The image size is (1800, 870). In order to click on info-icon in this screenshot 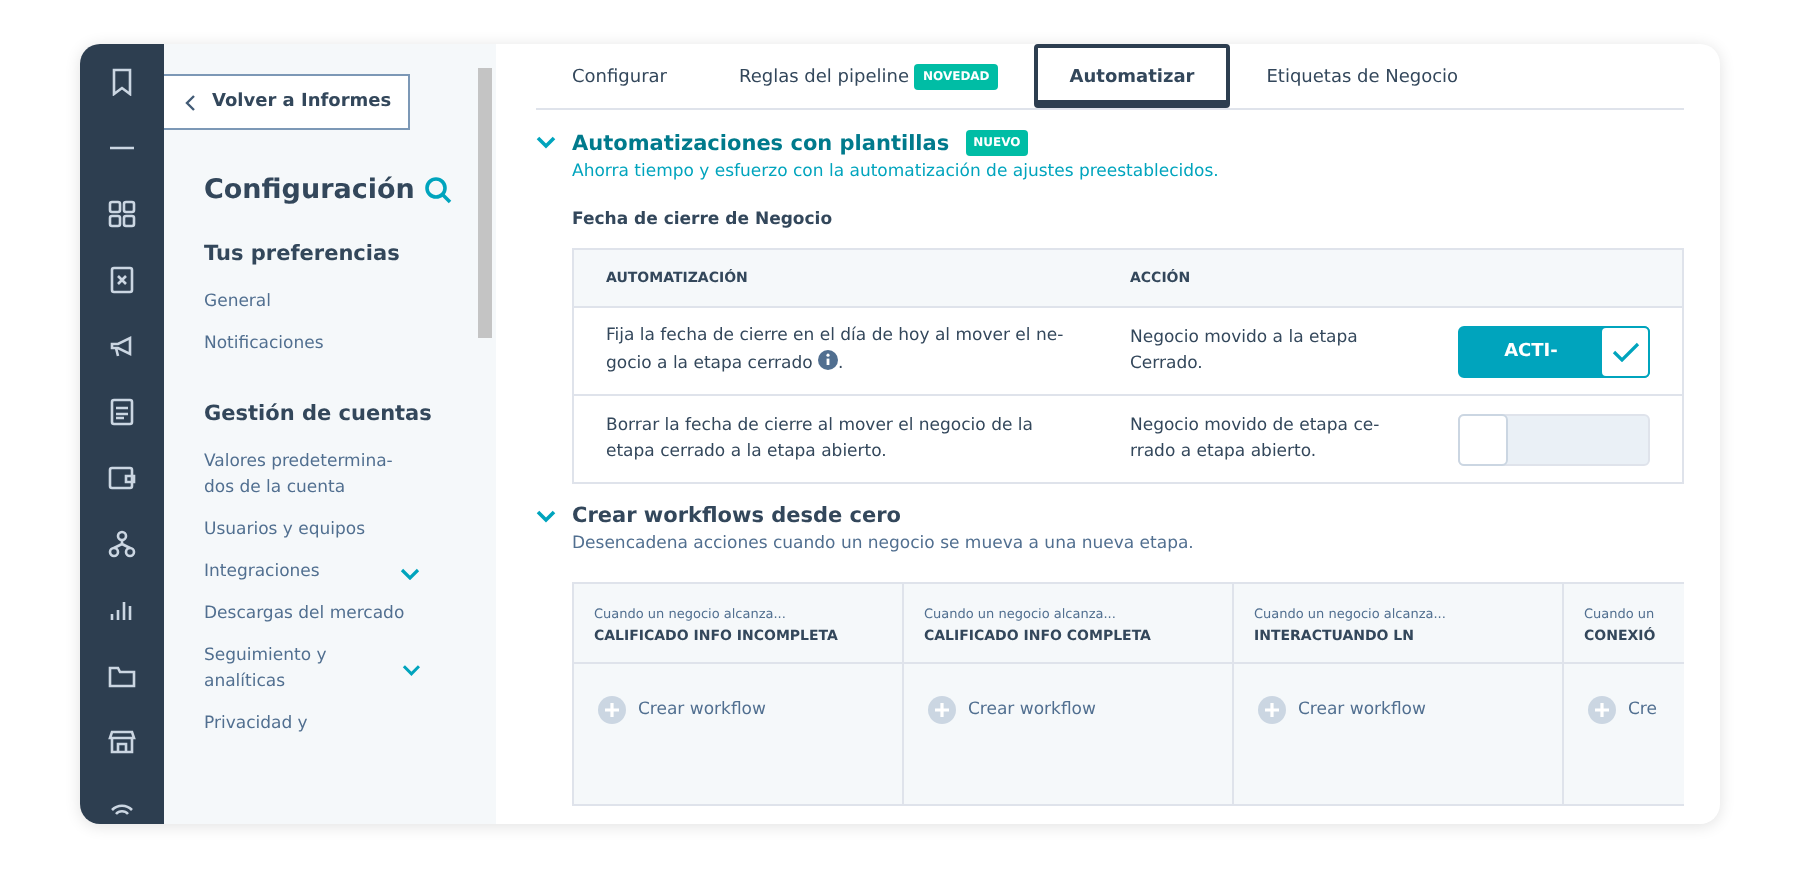, I will do `click(828, 360)`.